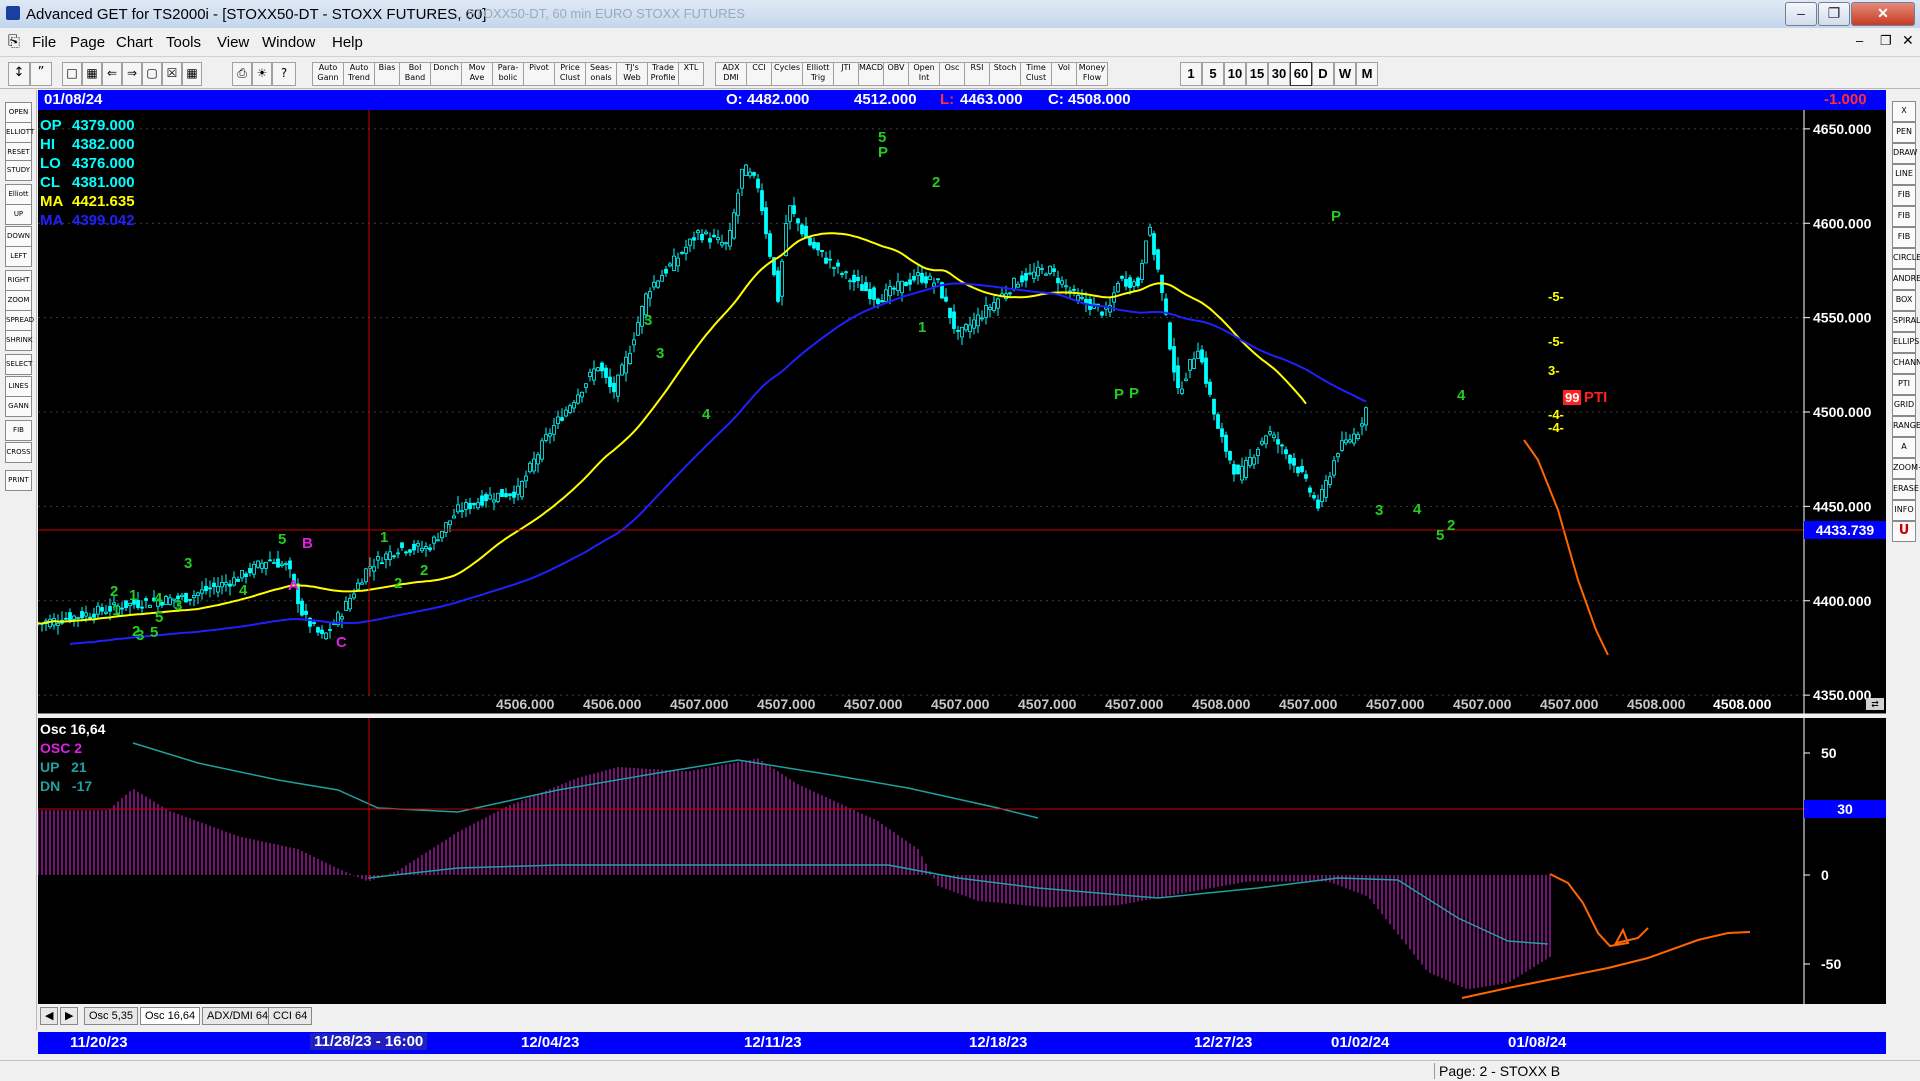 This screenshot has width=1920, height=1081. What do you see at coordinates (1005, 74) in the screenshot?
I see `indicator-button: Stoch` at bounding box center [1005, 74].